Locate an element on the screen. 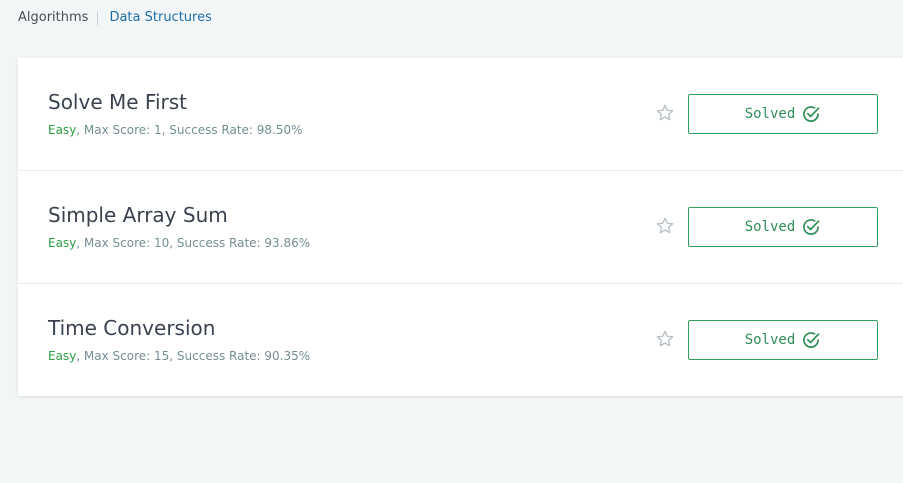 Image resolution: width=903 pixels, height=483 pixels. challenge-meta: Easy, Max Score: 1, Success Rate: 98.50% is located at coordinates (175, 130).